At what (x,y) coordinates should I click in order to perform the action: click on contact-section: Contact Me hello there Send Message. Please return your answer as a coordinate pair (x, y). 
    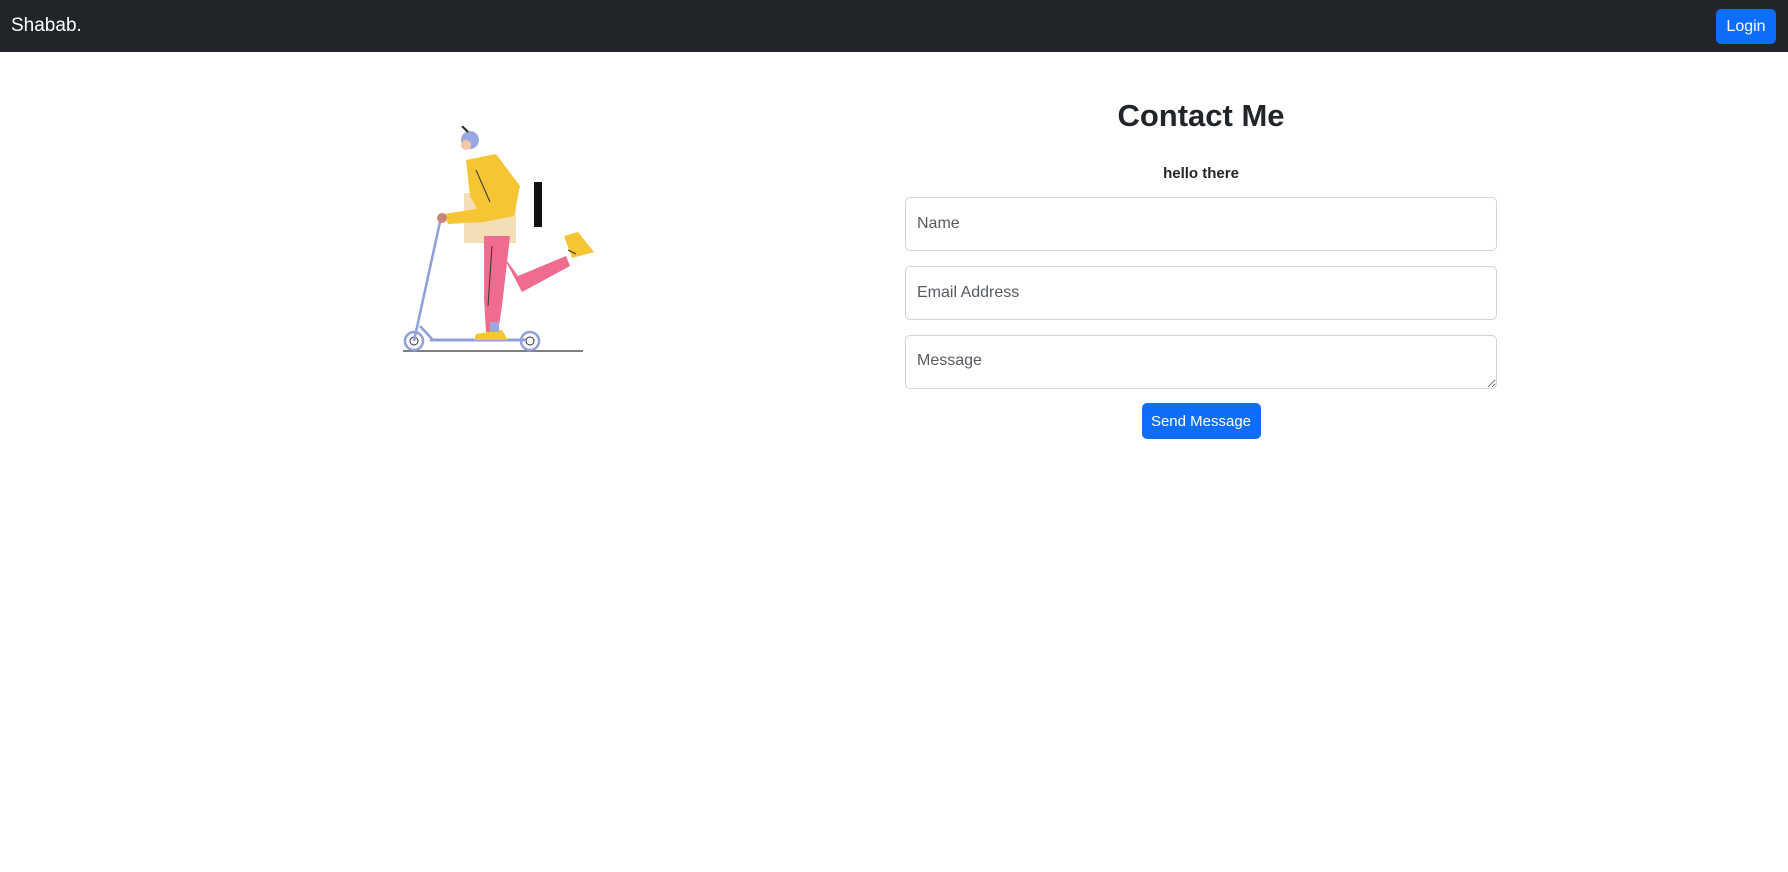
    Looking at the image, I should click on (1201, 264).